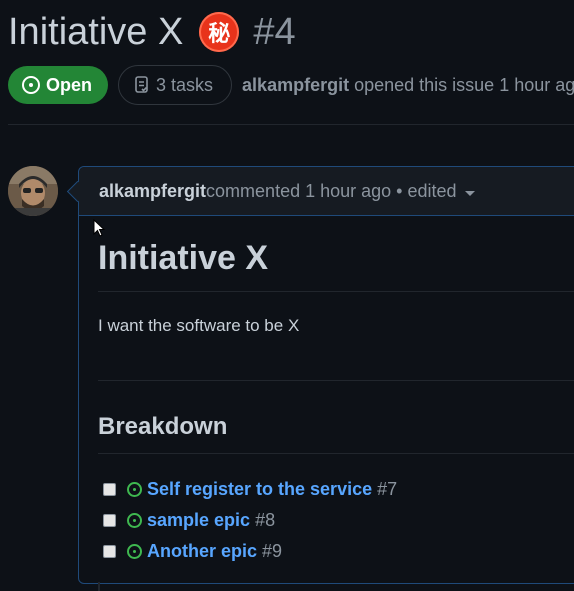 Image resolution: width=574 pixels, height=591 pixels. Describe the element at coordinates (198, 520) in the screenshot. I see `task-issue-link: sample epic` at that location.